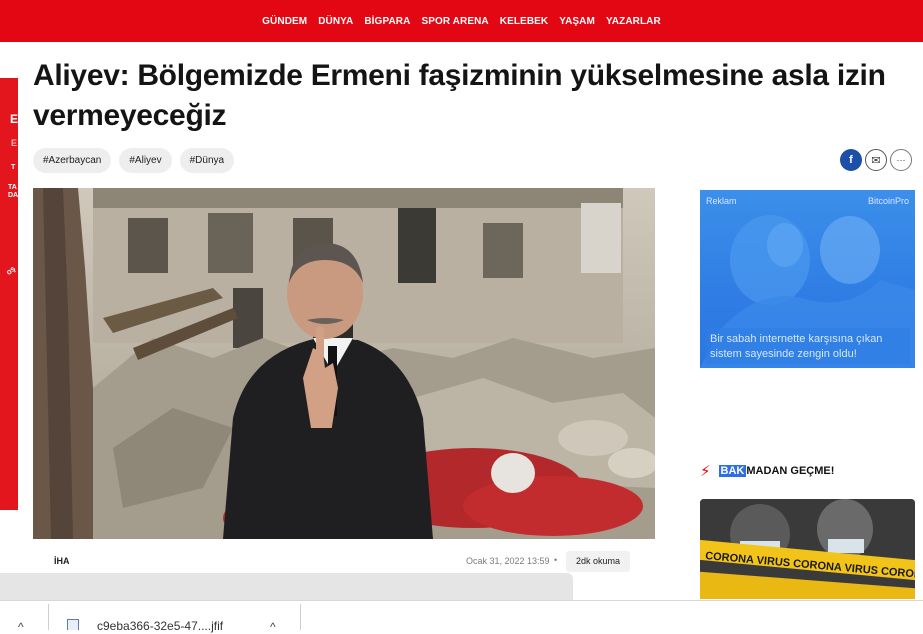 This screenshot has width=923, height=634. Describe the element at coordinates (705, 471) in the screenshot. I see `lightning-icon: ⚡` at that location.